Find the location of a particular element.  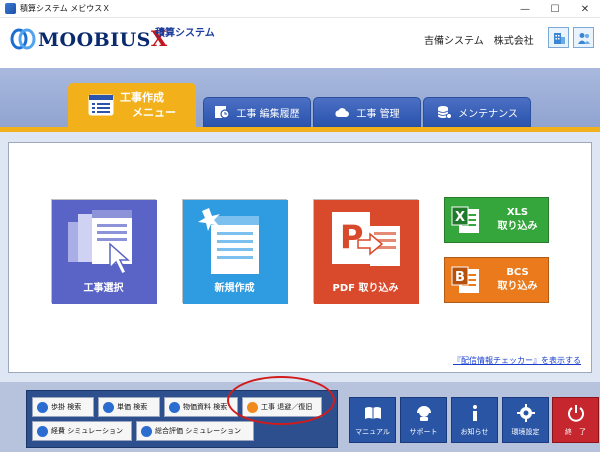

tab-band: 工事作成 メニュー 工事 編集履歴 工事 管理 メンテナンス is located at coordinates (300, 100).